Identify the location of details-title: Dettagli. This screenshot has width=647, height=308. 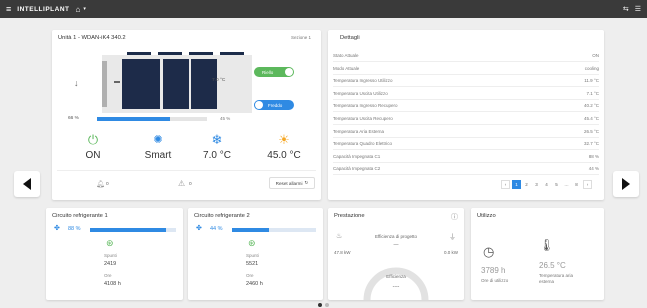
(350, 38).